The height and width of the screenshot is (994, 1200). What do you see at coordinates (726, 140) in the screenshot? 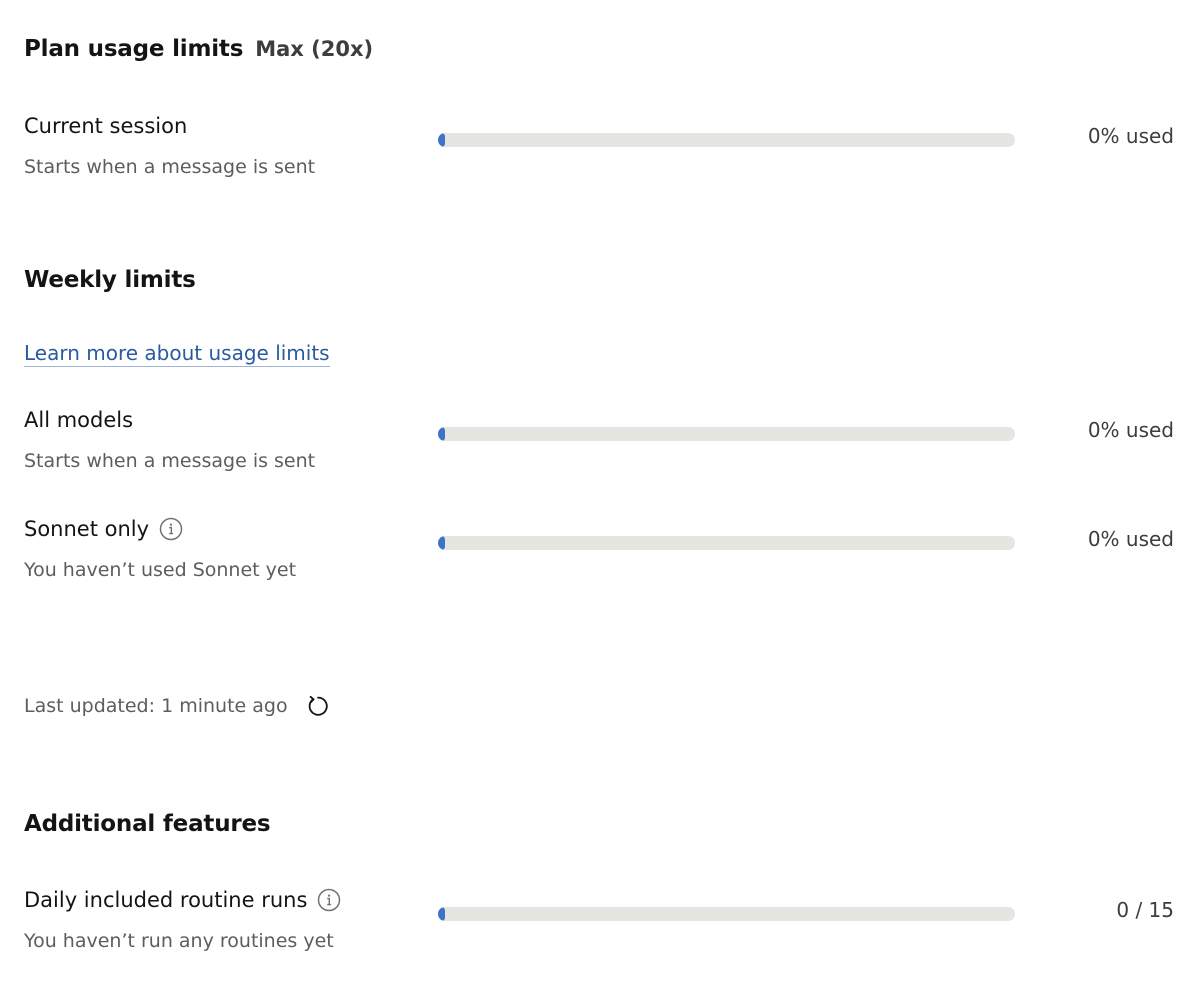
I see `current-session-progress-bar` at bounding box center [726, 140].